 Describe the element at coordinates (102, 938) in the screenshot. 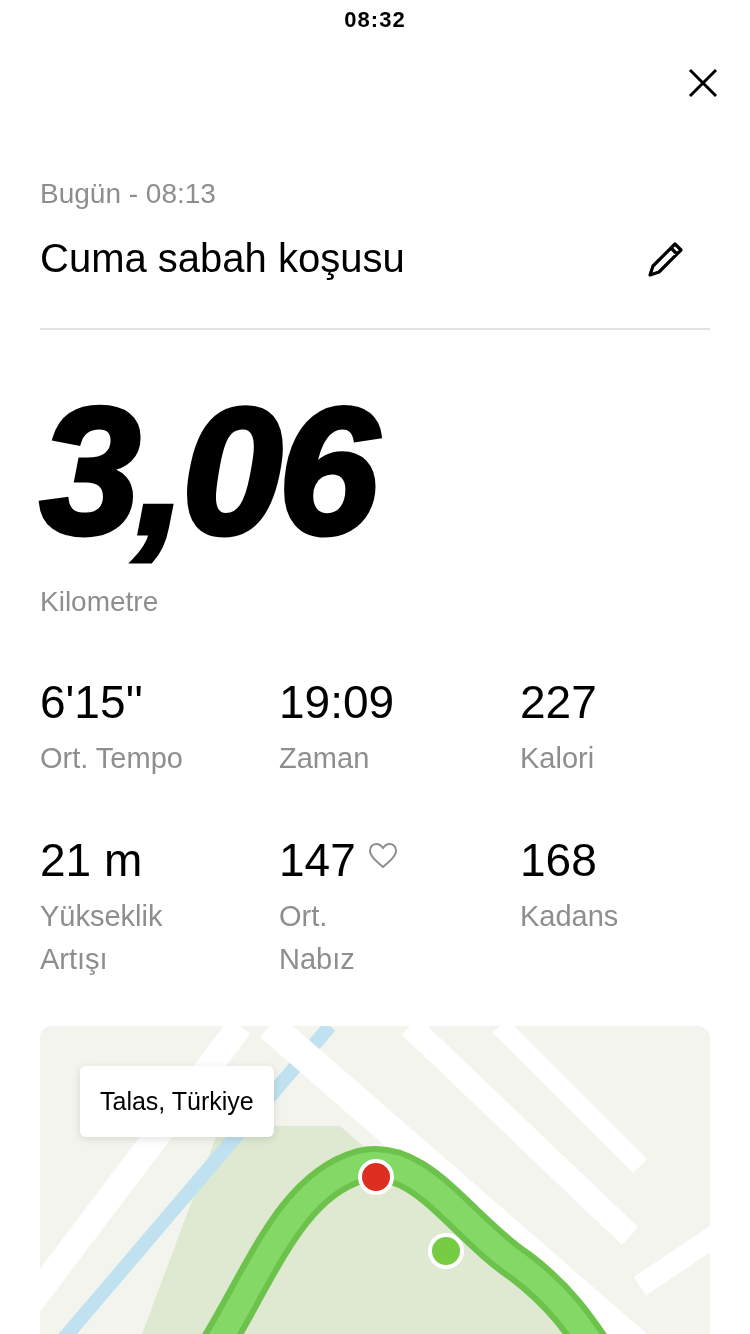

I see `stat-label: Yükseklik Artışı` at that location.